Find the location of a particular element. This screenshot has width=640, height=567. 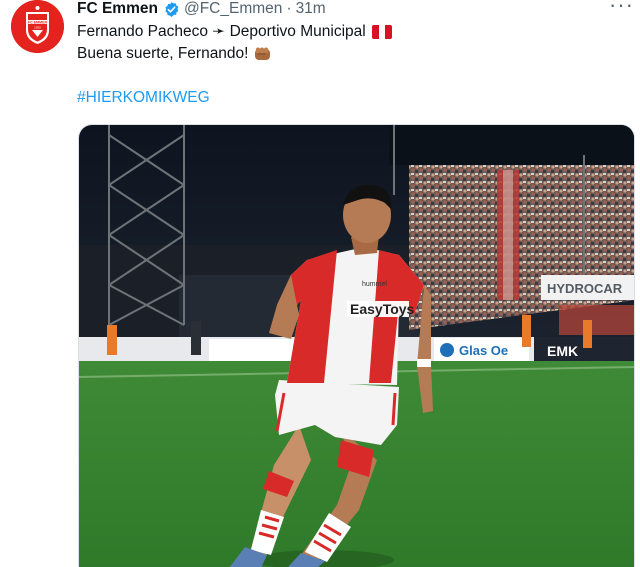

peru-flag-icon is located at coordinates (381, 32).